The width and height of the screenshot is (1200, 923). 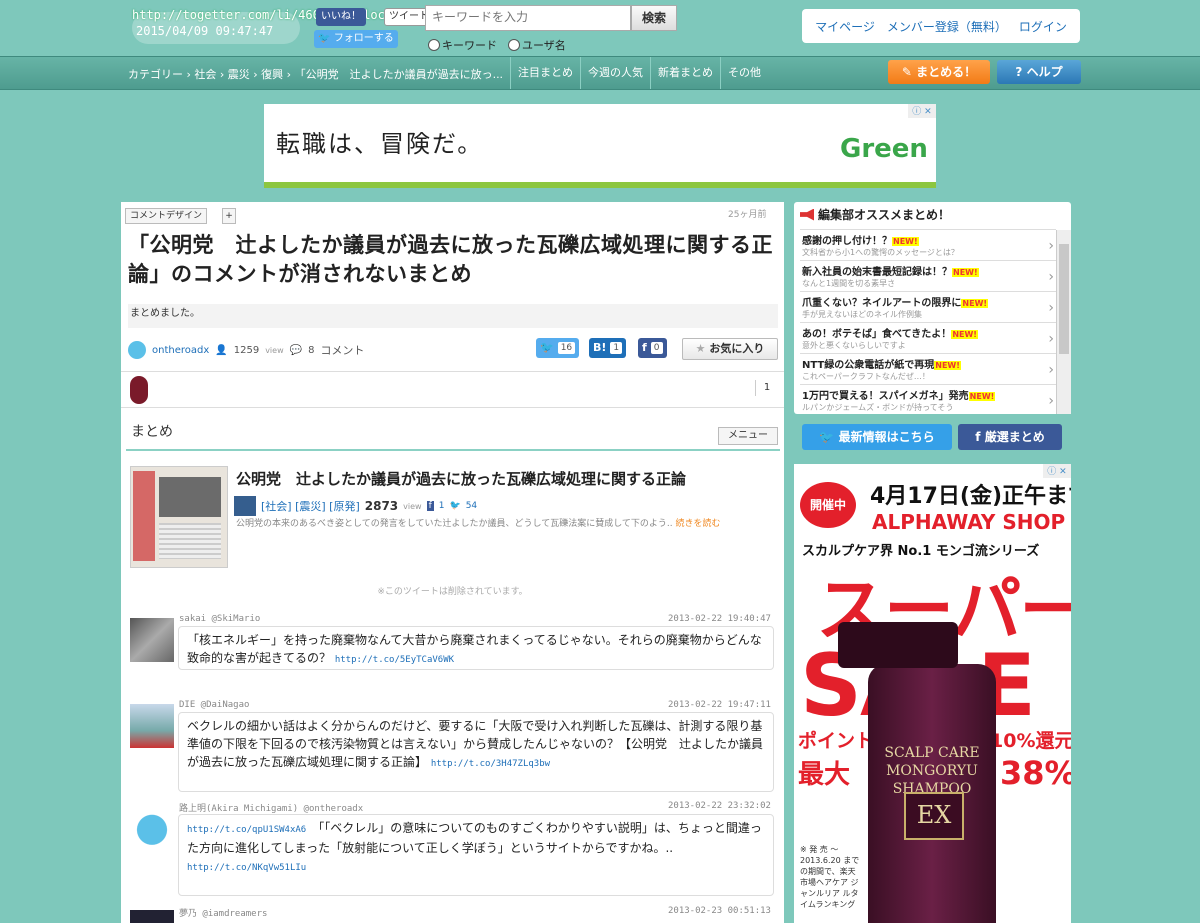 I want to click on twitter-latest-button: 🐦 最新情報はこちら, so click(x=877, y=437).